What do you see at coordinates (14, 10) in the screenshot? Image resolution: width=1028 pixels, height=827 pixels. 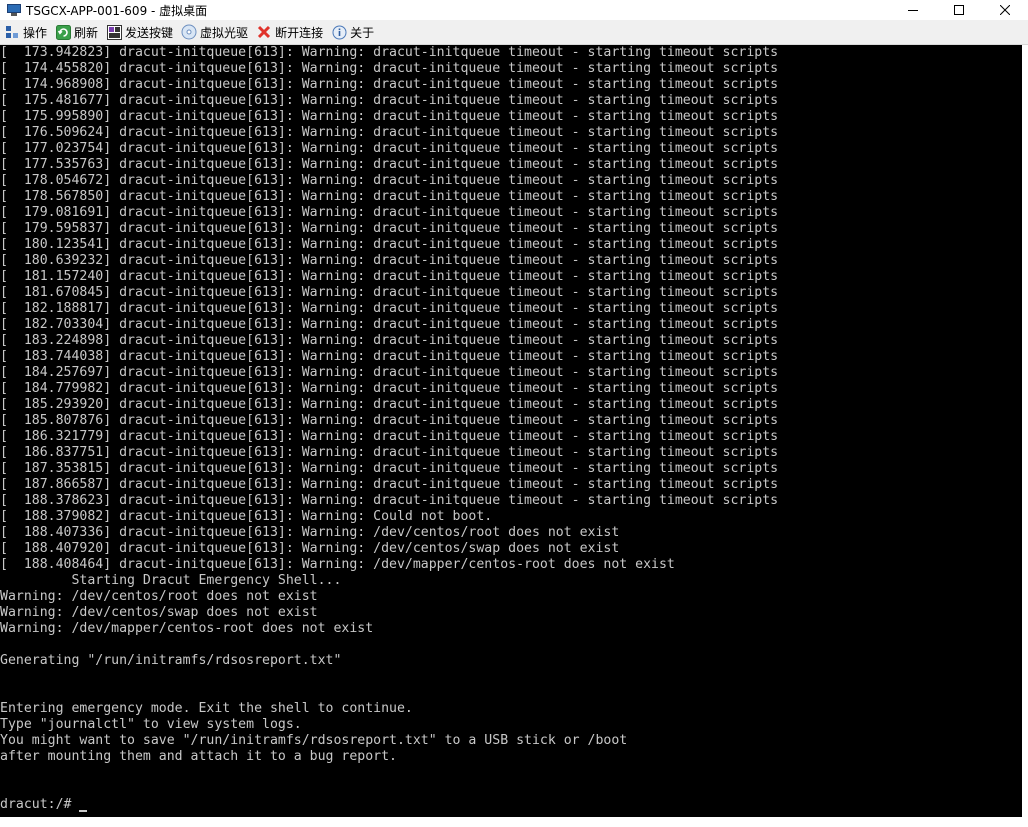 I see `monitor-icon` at bounding box center [14, 10].